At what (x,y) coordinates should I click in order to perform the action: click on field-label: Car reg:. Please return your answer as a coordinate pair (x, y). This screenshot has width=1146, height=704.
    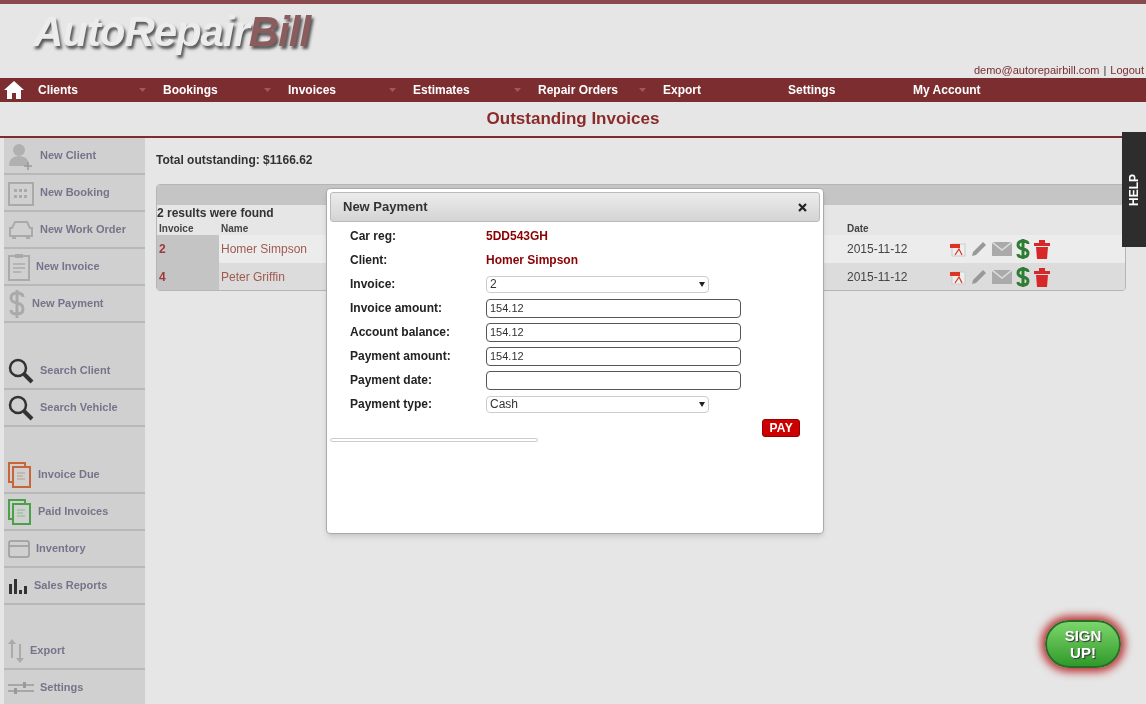
    Looking at the image, I should click on (373, 236).